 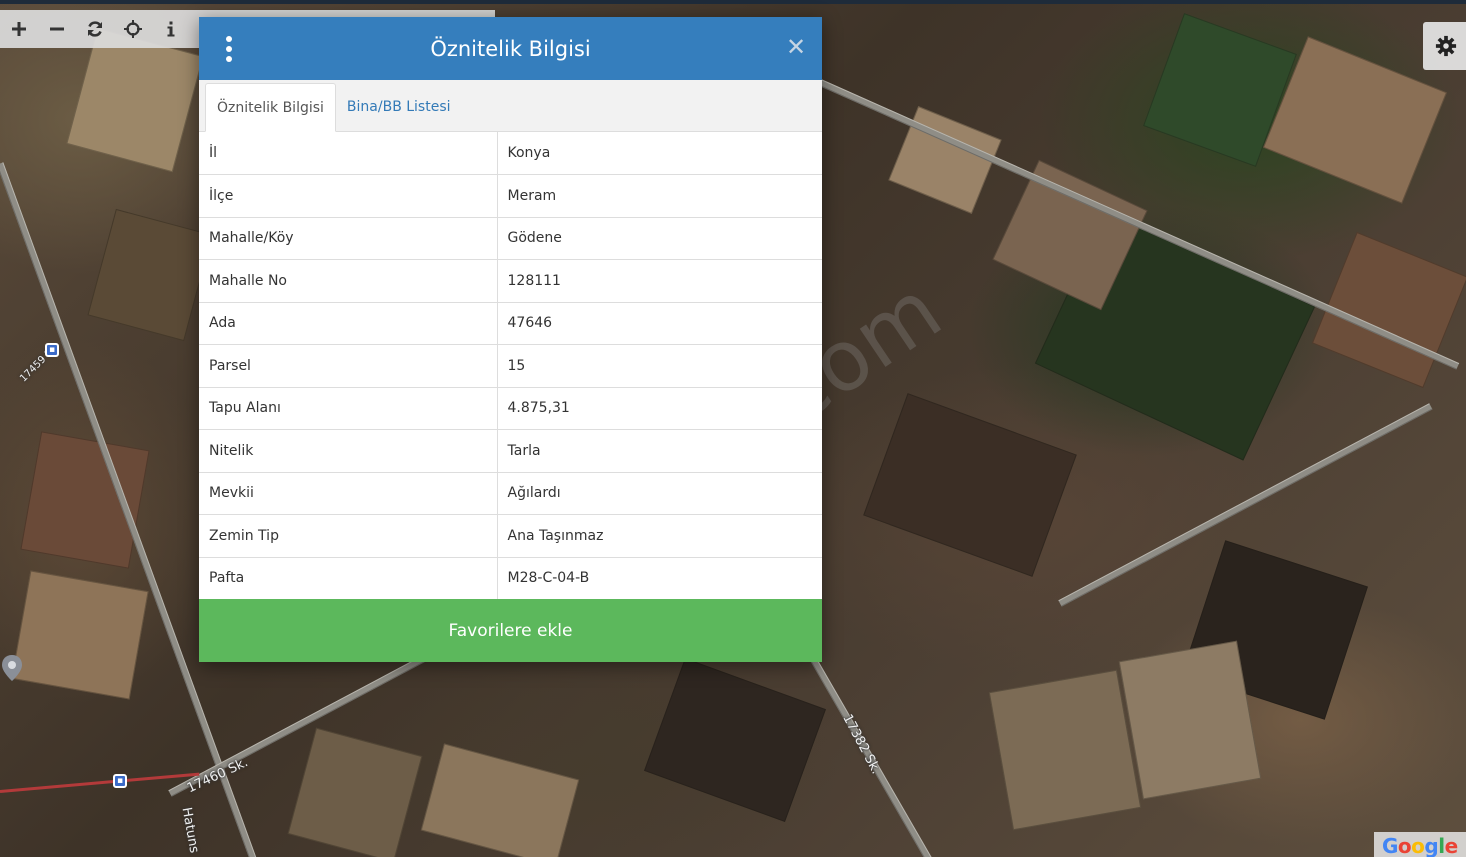 I want to click on attribute-value: Ağılardı, so click(x=659, y=493).